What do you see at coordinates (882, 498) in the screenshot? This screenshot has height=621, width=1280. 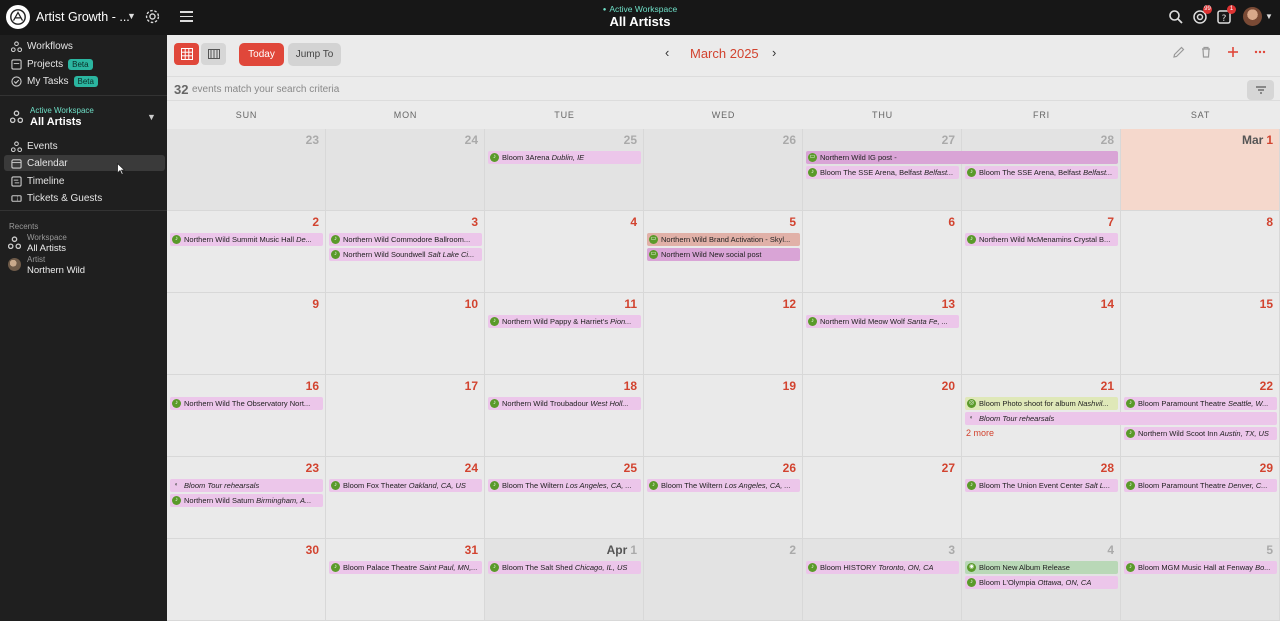 I see `day-cell: 27` at bounding box center [882, 498].